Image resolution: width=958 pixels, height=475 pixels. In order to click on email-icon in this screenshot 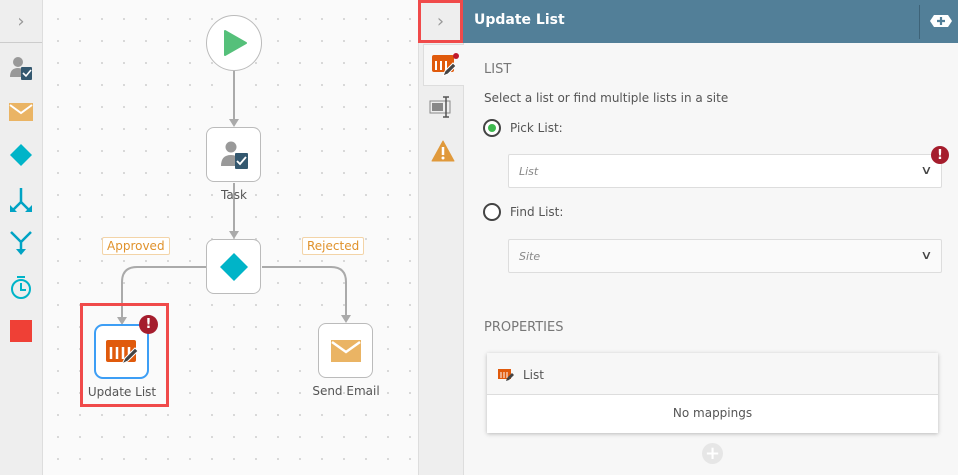, I will do `click(345, 350)`.